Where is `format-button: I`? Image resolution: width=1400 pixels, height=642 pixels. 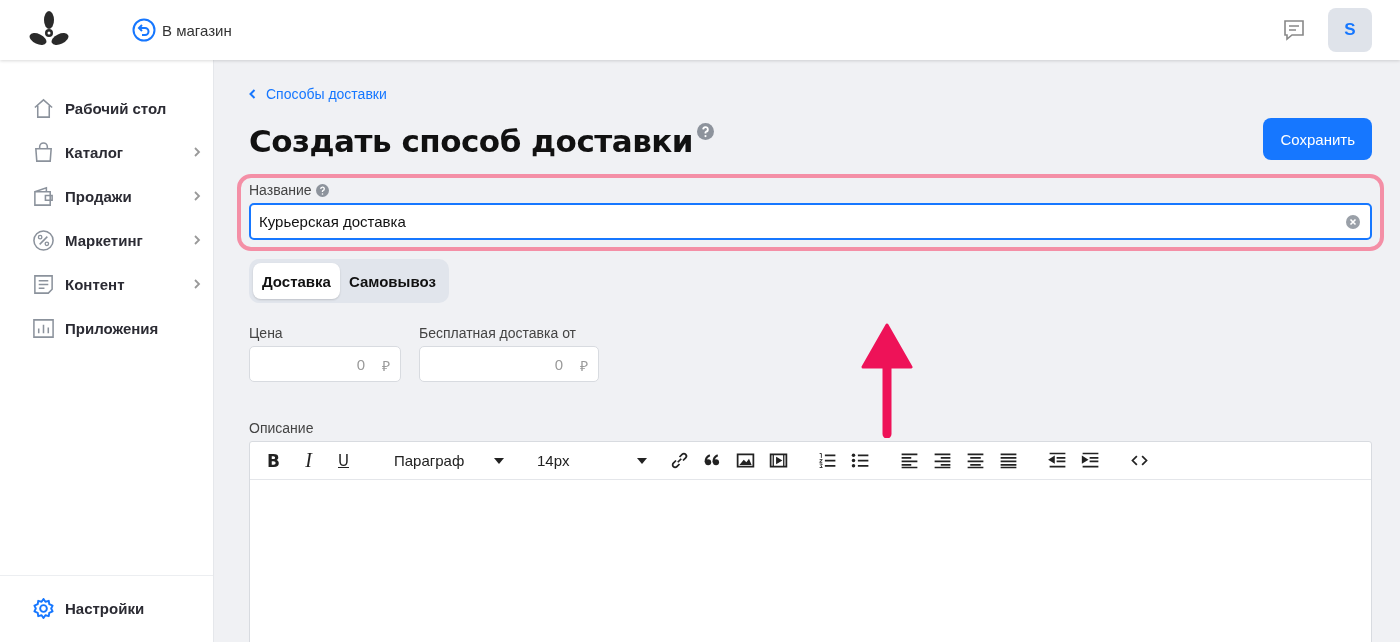
format-button: I is located at coordinates (308, 460).